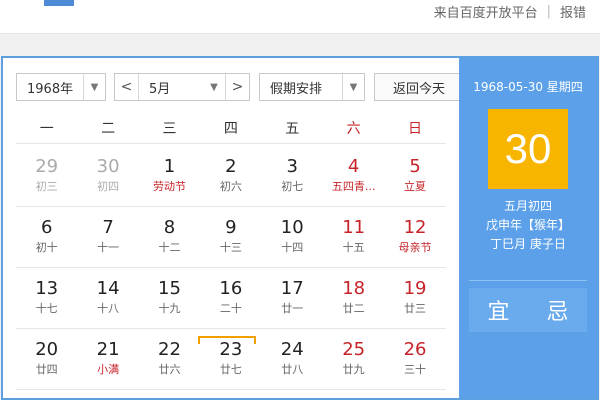  Describe the element at coordinates (169, 349) in the screenshot. I see `day-number: 22` at that location.